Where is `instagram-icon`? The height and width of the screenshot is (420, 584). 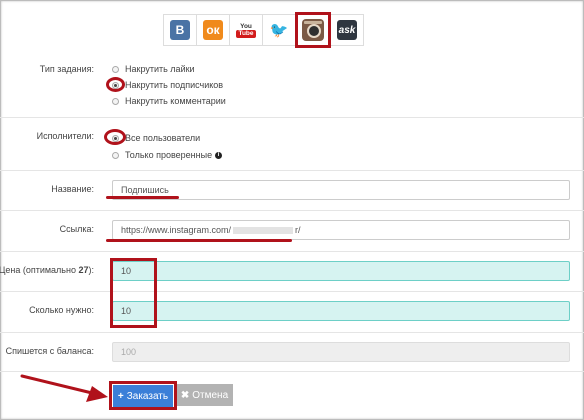
instagram-icon is located at coordinates (313, 30).